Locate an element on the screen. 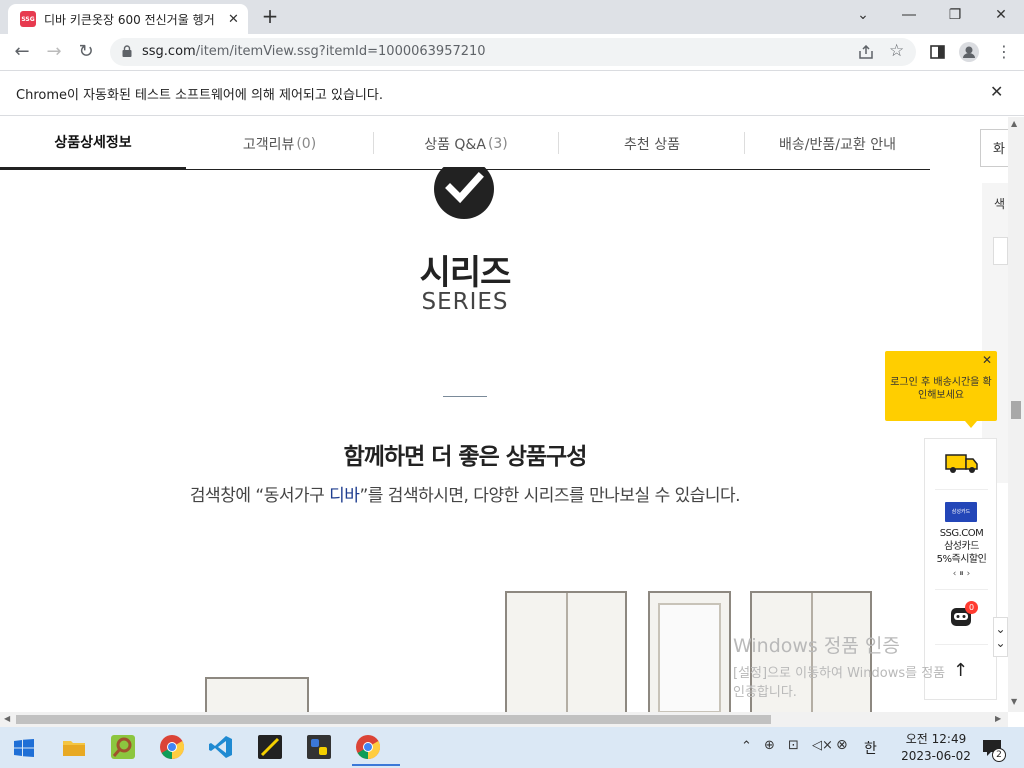 Image resolution: width=1024 pixels, height=768 pixels. tab-reviews: 고객리뷰 (0) is located at coordinates (279, 143).